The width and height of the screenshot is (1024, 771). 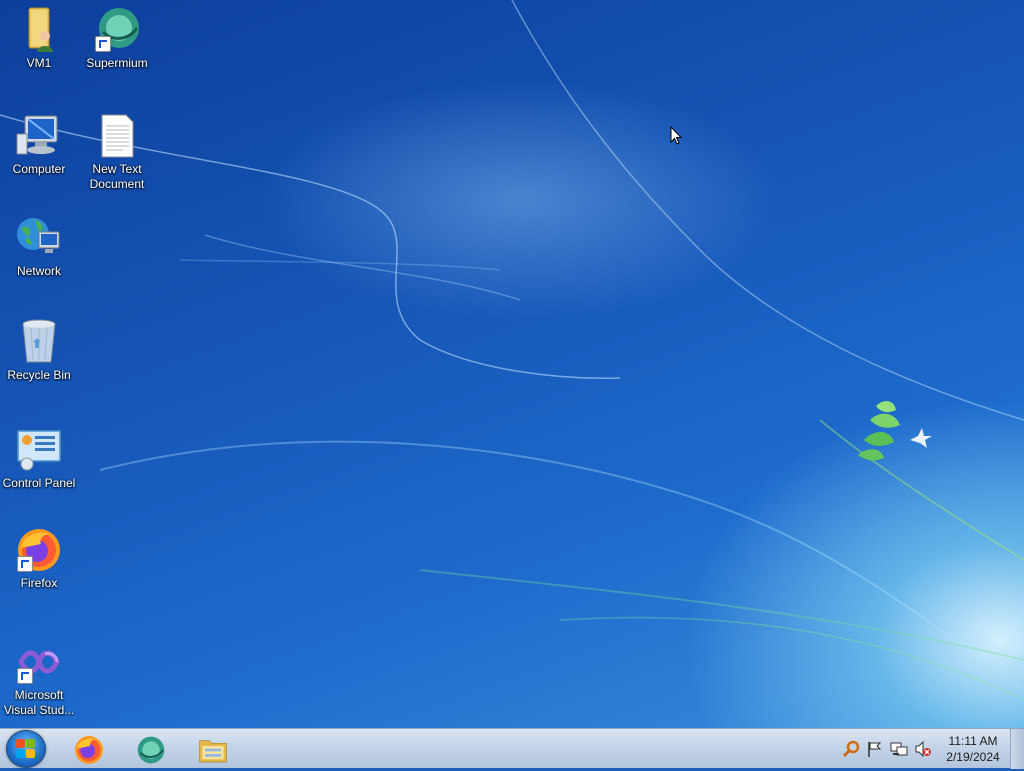 I want to click on taskbar-supermium-button, so click(x=151, y=749).